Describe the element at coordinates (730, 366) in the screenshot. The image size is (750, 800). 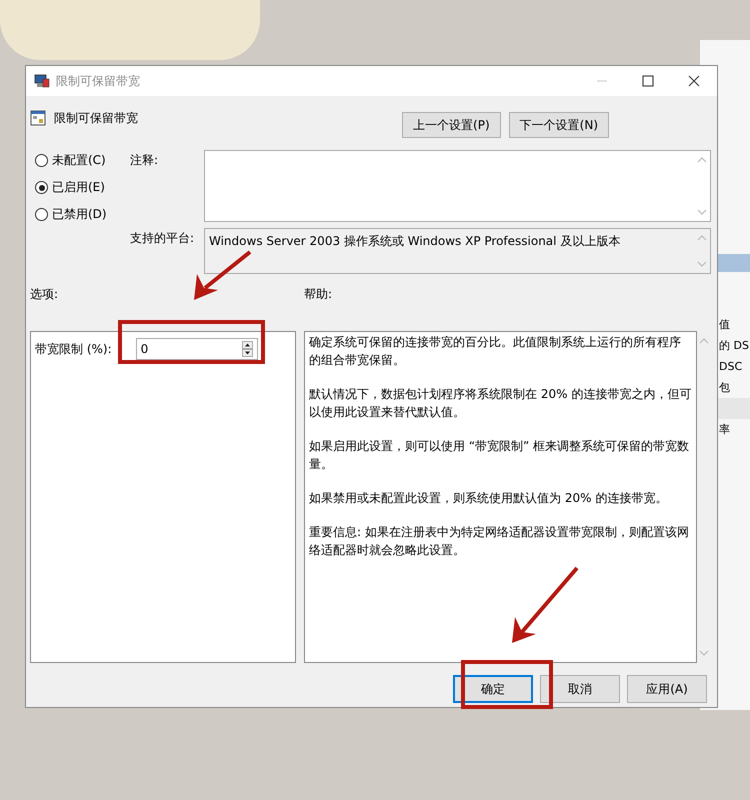
I see `list-item-text: DSC` at that location.